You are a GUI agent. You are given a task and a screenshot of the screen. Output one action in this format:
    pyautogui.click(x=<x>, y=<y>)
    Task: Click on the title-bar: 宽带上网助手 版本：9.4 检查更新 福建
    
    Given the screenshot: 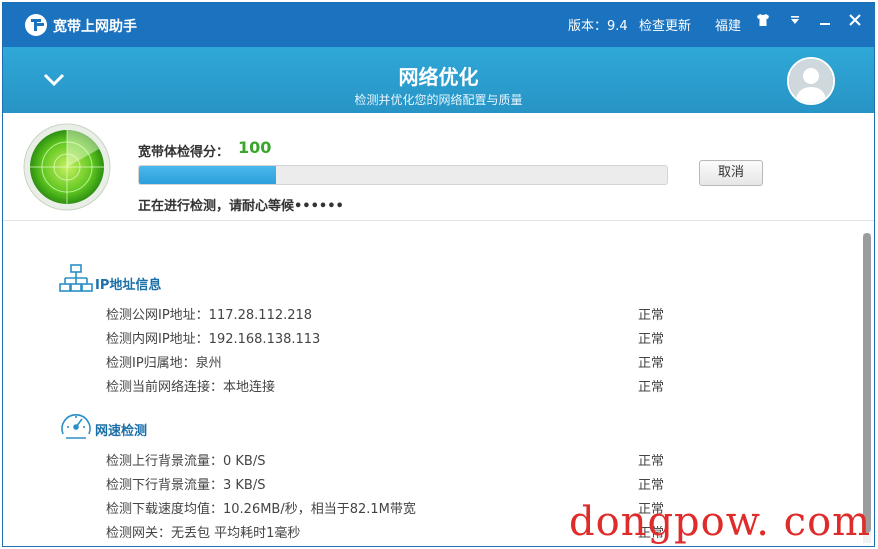 What is the action you would take?
    pyautogui.click(x=438, y=25)
    